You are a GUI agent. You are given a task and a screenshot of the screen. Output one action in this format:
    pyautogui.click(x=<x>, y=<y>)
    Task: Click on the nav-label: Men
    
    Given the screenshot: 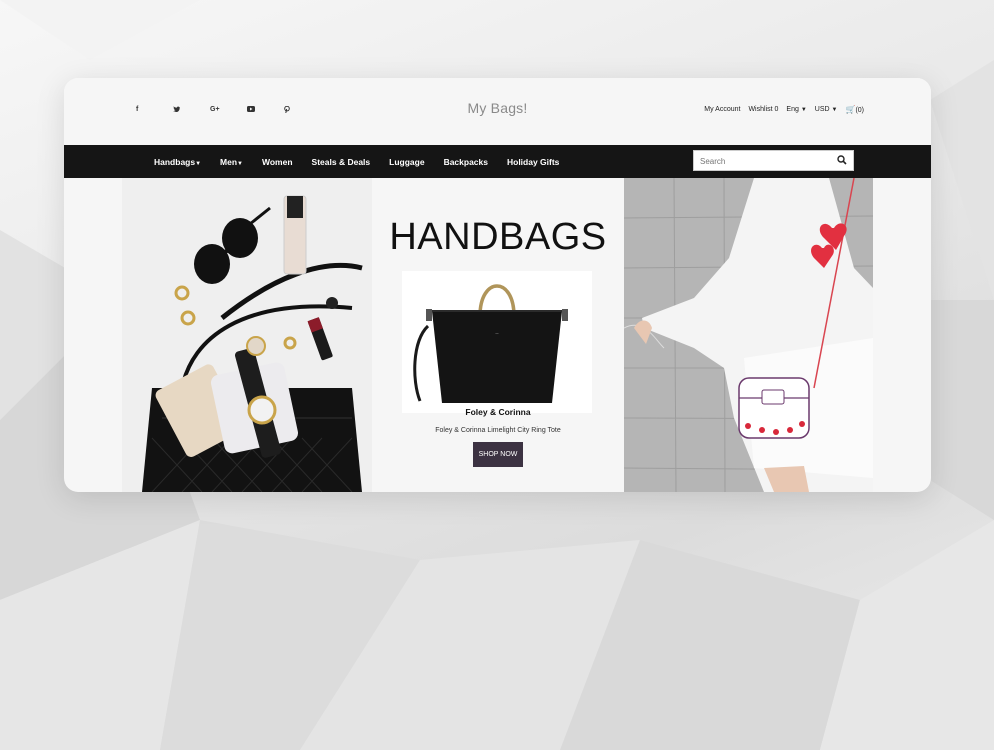 What is the action you would take?
    pyautogui.click(x=229, y=161)
    